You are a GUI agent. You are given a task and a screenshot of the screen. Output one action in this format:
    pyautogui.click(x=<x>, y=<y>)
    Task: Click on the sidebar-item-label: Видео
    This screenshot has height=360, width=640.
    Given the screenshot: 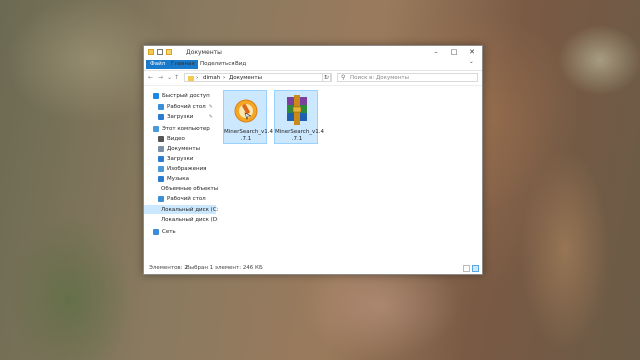 What is the action you would take?
    pyautogui.click(x=176, y=138)
    